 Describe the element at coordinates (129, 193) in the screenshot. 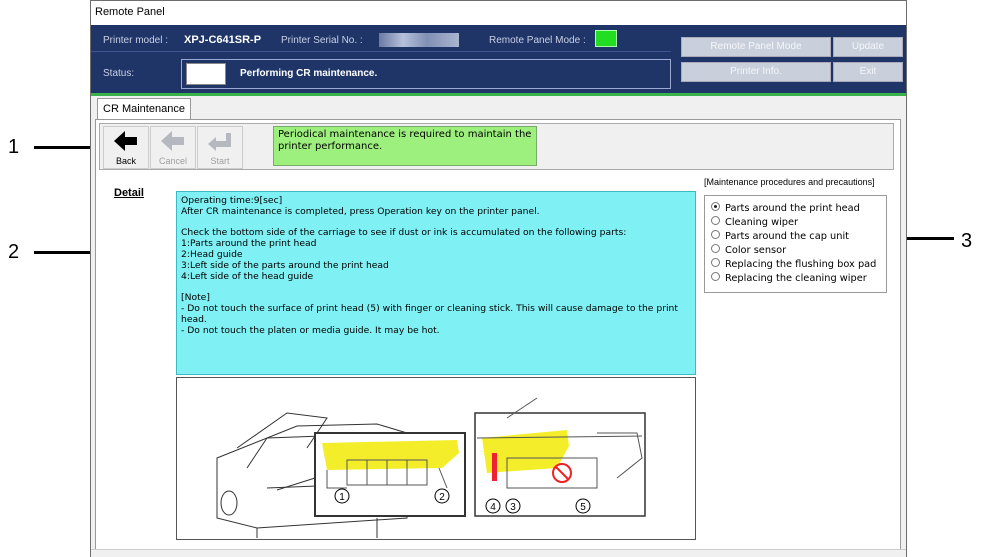

I see `detail-link: Detail` at that location.